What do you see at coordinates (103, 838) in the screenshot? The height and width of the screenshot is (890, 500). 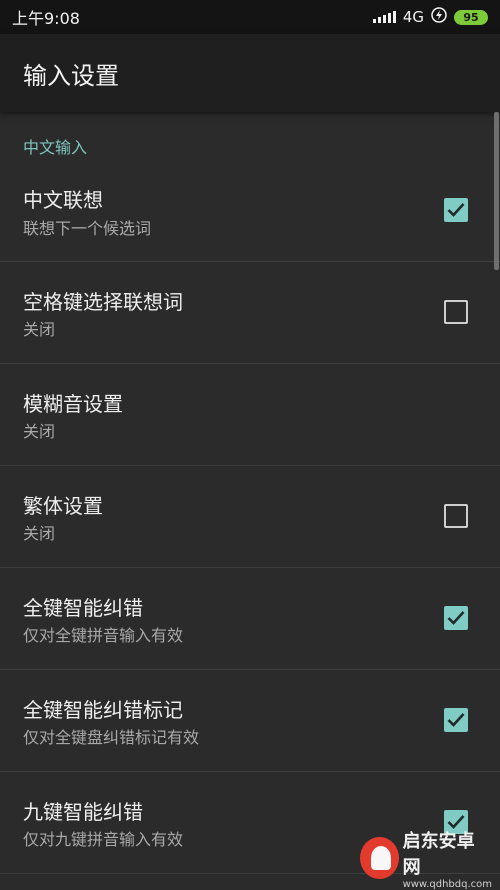 I see `setting-subtitle: 仅对九键拼音输入有效` at bounding box center [103, 838].